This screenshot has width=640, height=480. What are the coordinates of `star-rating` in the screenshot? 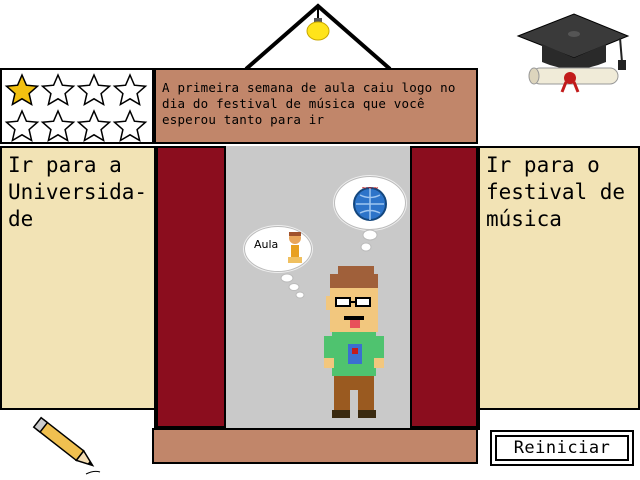 It's located at (77, 106).